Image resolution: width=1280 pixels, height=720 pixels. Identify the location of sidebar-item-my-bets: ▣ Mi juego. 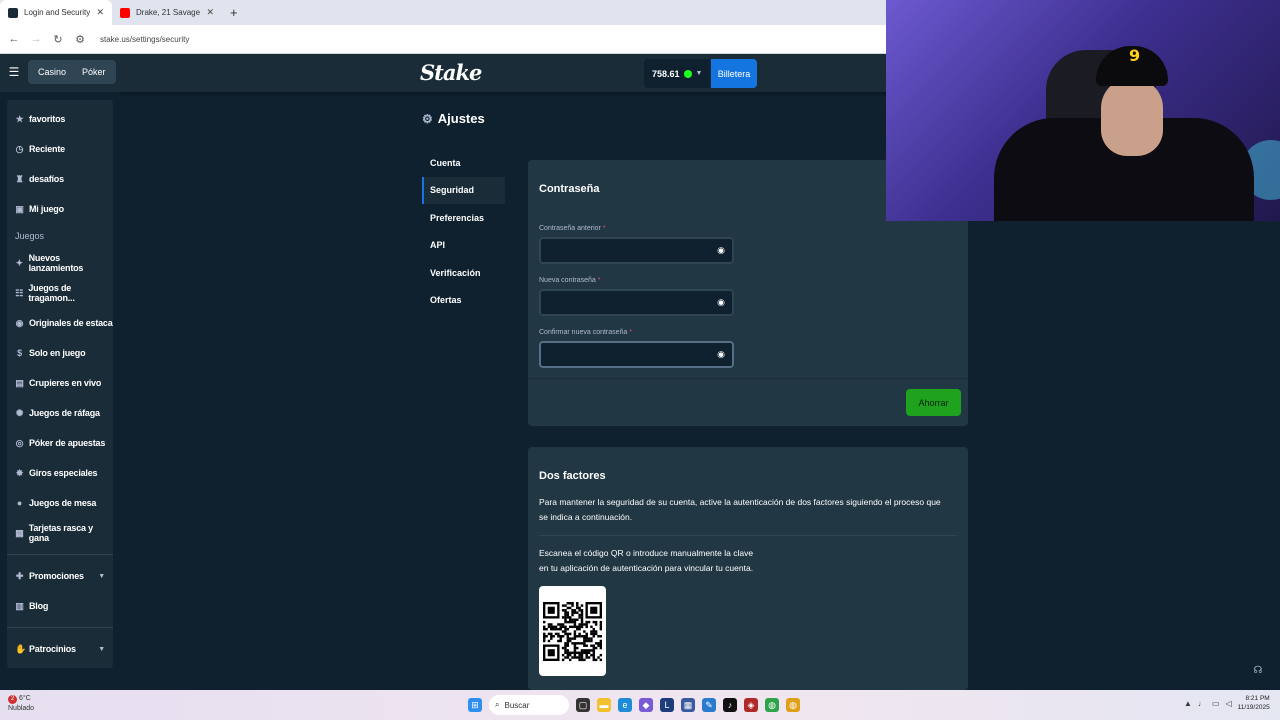
(60, 209).